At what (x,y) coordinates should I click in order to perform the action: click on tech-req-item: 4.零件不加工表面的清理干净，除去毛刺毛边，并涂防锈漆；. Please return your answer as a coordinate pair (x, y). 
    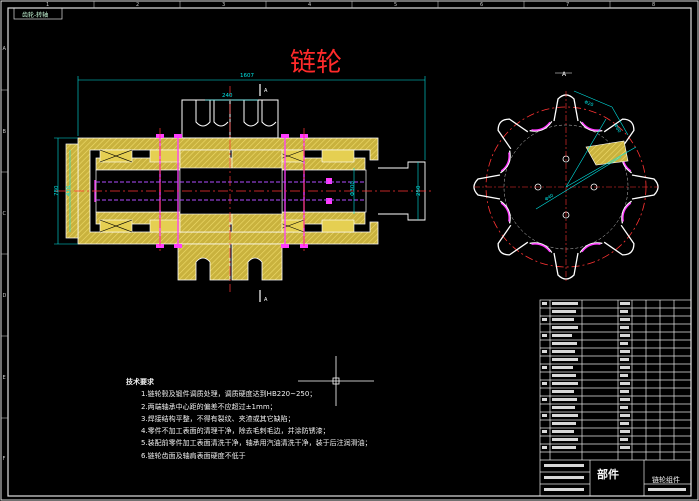
    Looking at the image, I should click on (235, 431).